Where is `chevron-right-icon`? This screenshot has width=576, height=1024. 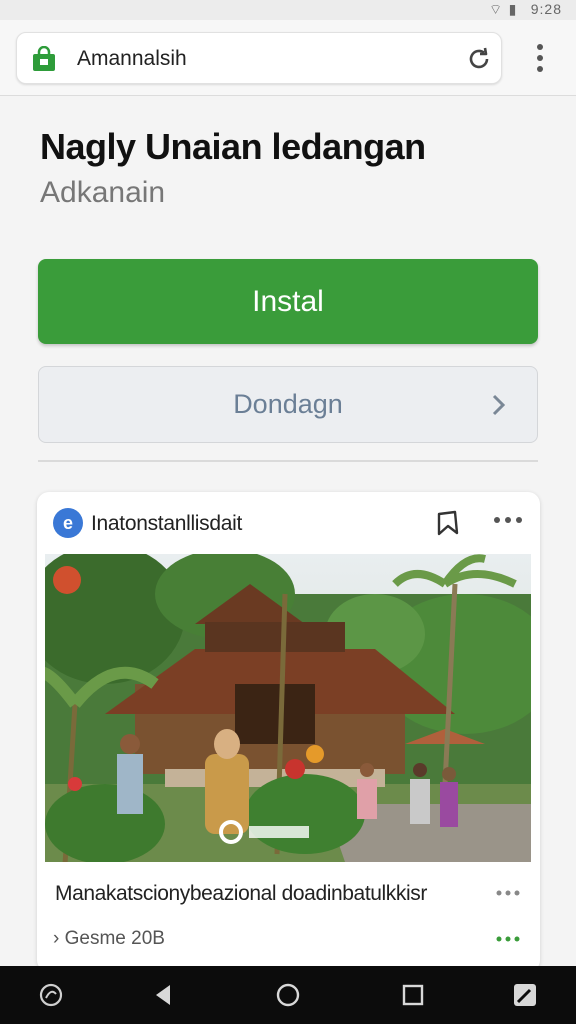 chevron-right-icon is located at coordinates (499, 405).